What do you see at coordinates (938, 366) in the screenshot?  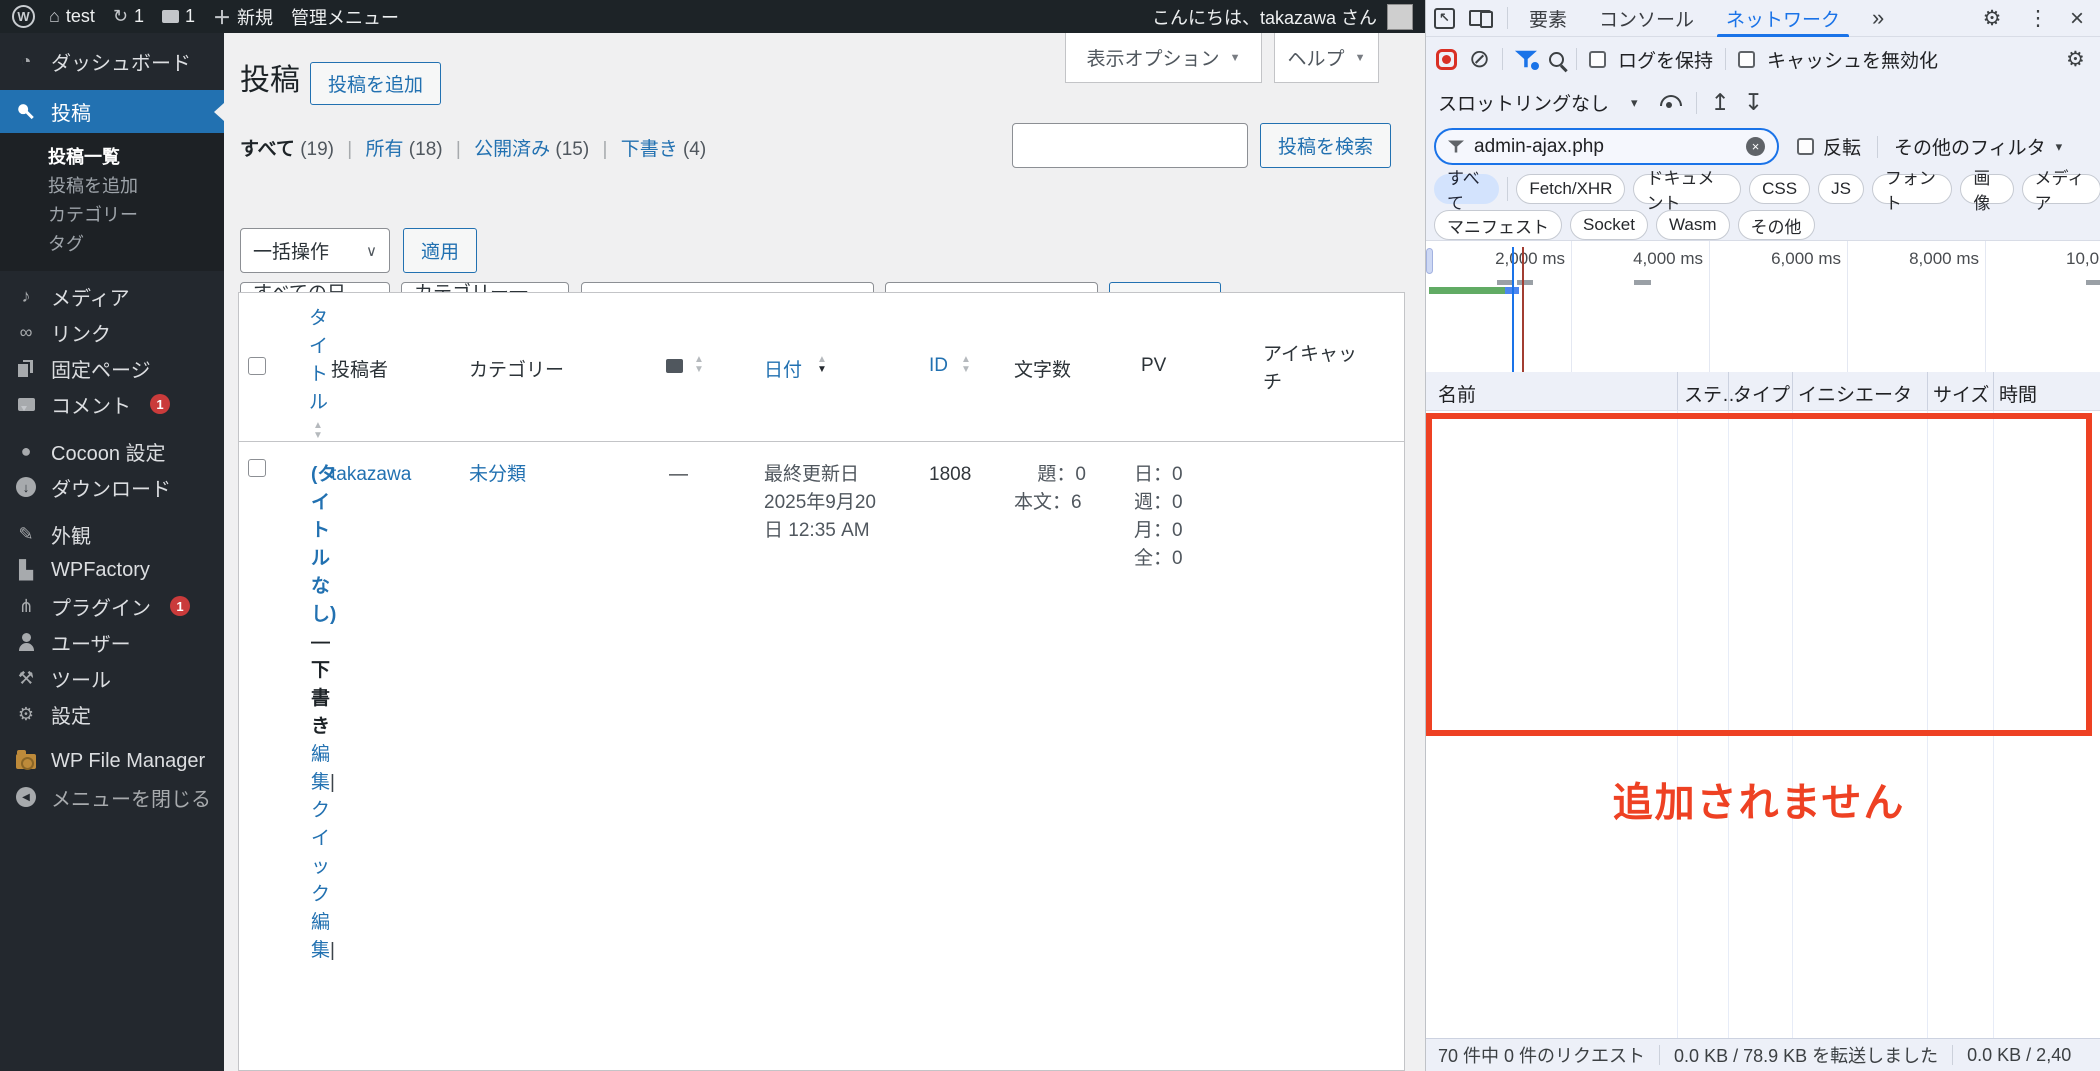 I see `column-header-id: ID` at bounding box center [938, 366].